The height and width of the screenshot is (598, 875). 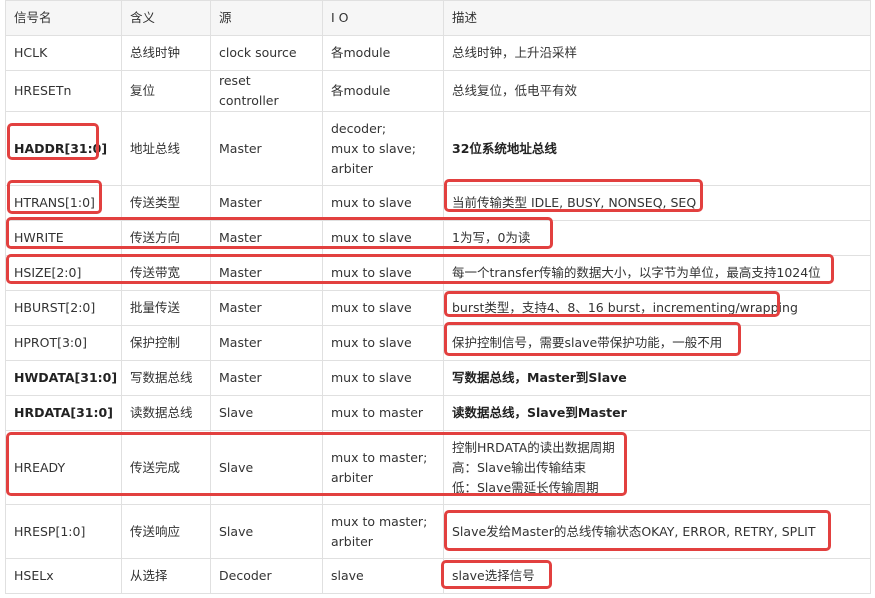 I want to click on io-cell: slave, so click(x=383, y=576).